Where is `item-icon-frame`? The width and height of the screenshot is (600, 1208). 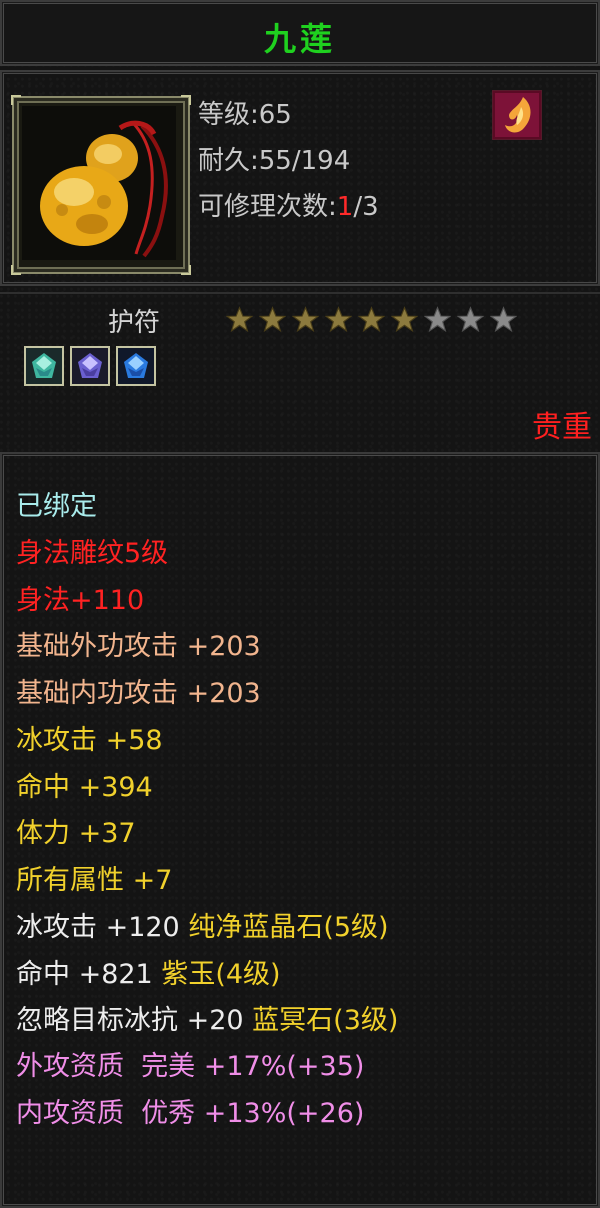
item-icon-frame is located at coordinates (101, 185).